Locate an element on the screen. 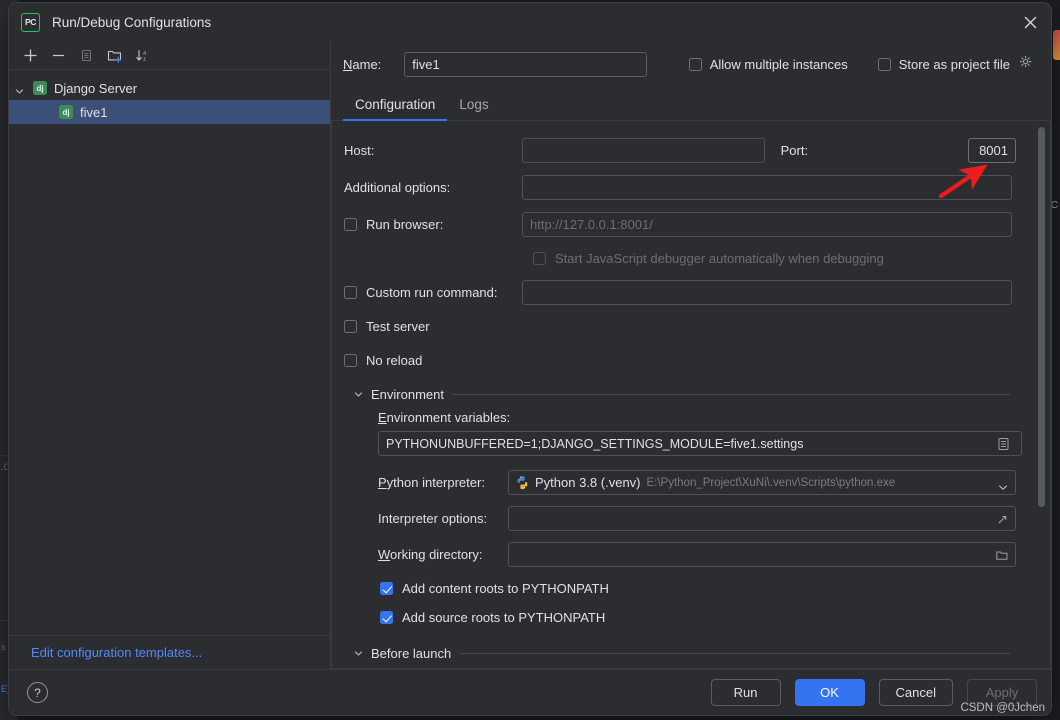 Image resolution: width=1060 pixels, height=720 pixels. test-server-checkbox: Test server is located at coordinates (680, 326).